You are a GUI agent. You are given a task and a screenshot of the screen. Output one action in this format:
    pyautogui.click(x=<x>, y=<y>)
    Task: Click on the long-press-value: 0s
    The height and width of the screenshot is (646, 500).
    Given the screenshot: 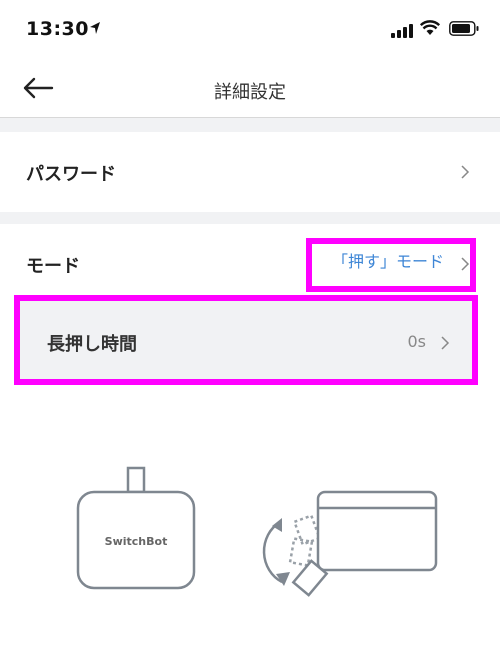 What is the action you would take?
    pyautogui.click(x=416, y=341)
    